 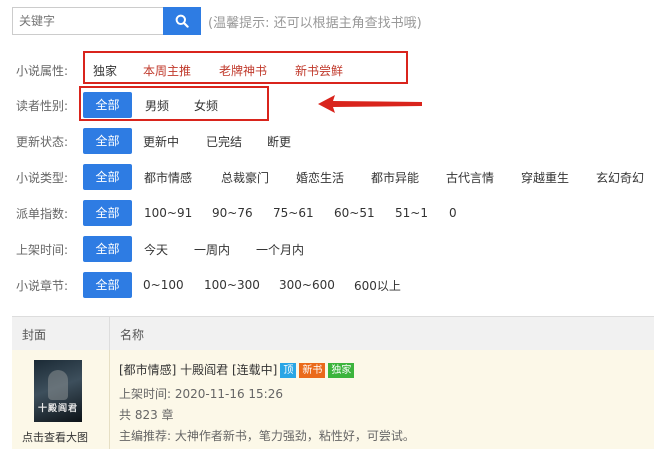 What do you see at coordinates (201, 394) in the screenshot?
I see `book-shelf-time: 上架时间: 2020-11-16 15:26` at bounding box center [201, 394].